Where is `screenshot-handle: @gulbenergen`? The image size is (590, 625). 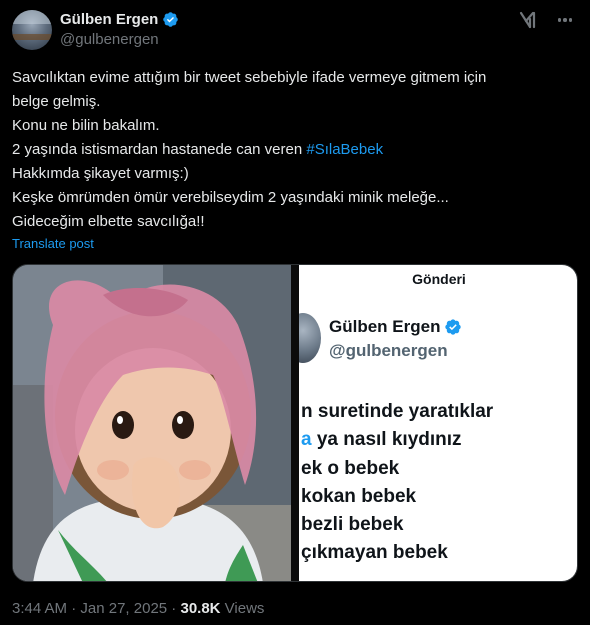
screenshot-handle: @gulbenergen is located at coordinates (388, 350).